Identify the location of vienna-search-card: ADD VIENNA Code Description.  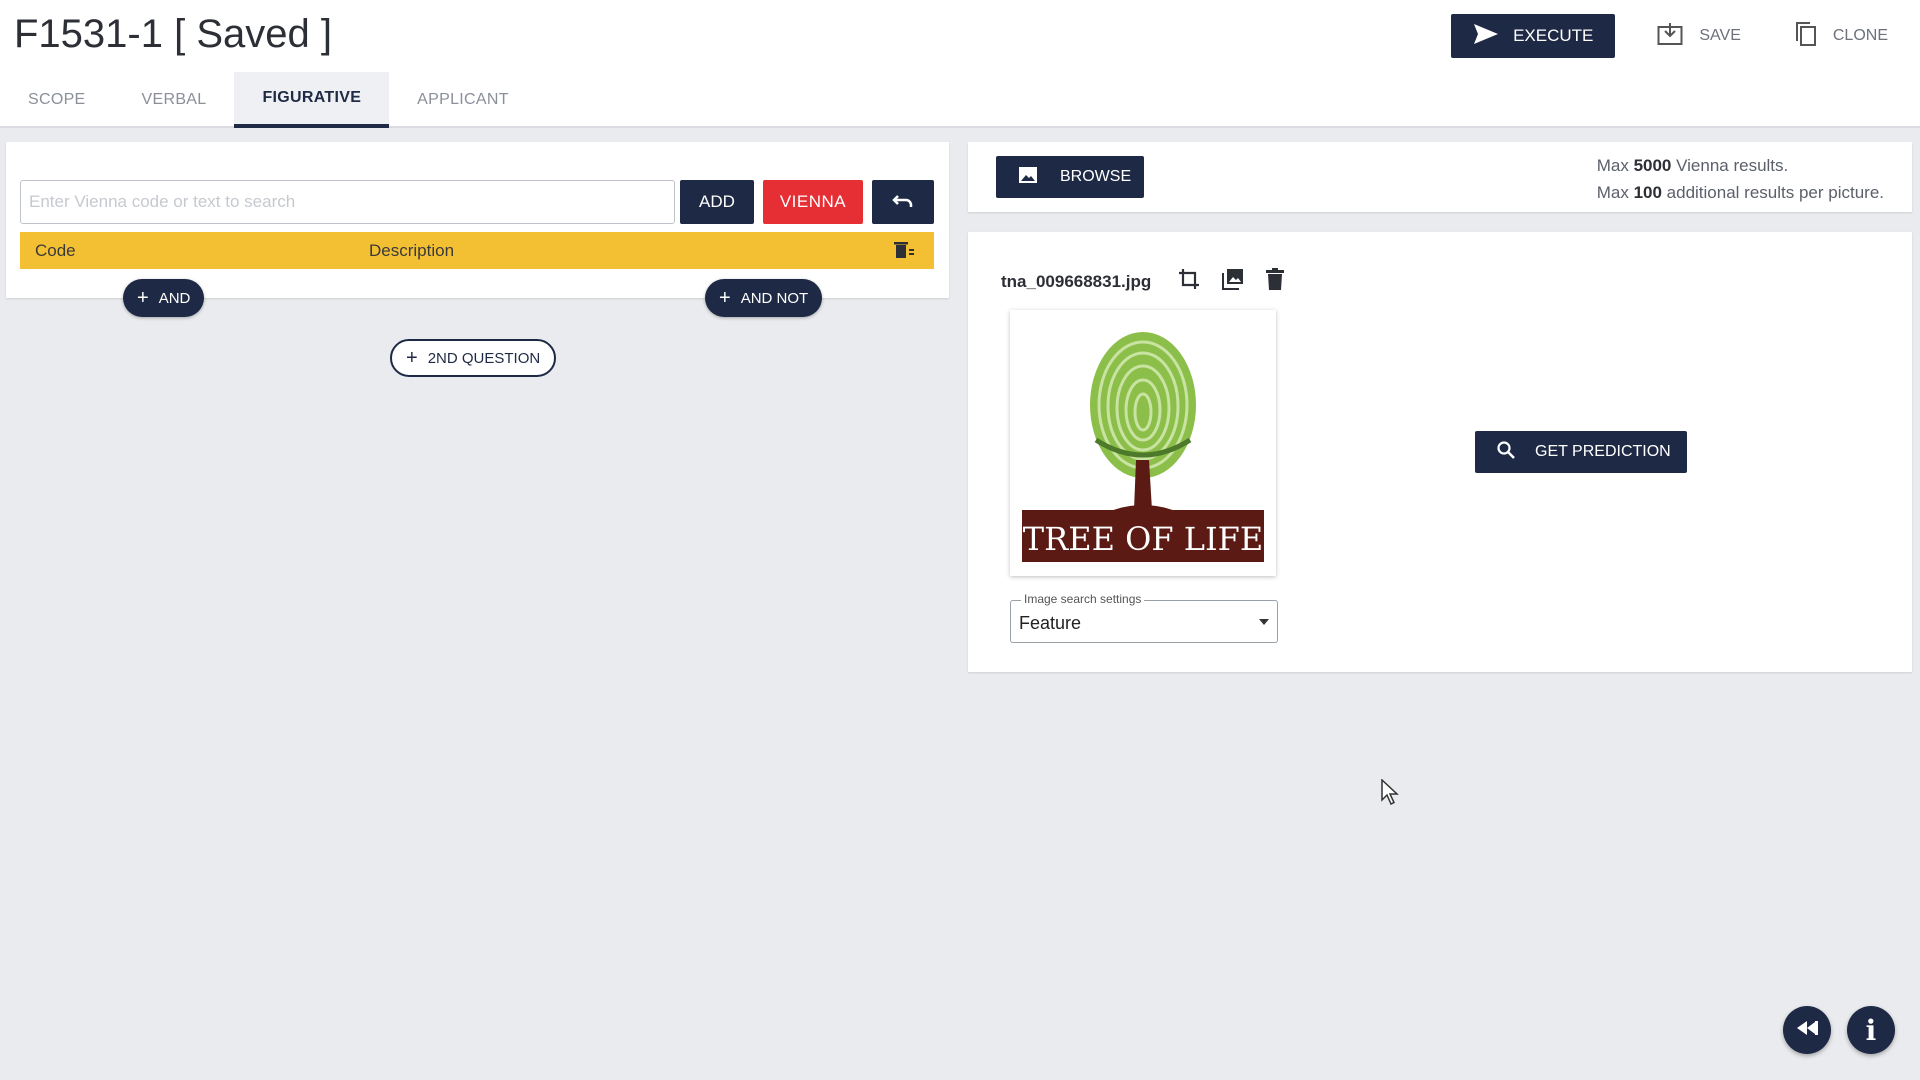
(477, 220).